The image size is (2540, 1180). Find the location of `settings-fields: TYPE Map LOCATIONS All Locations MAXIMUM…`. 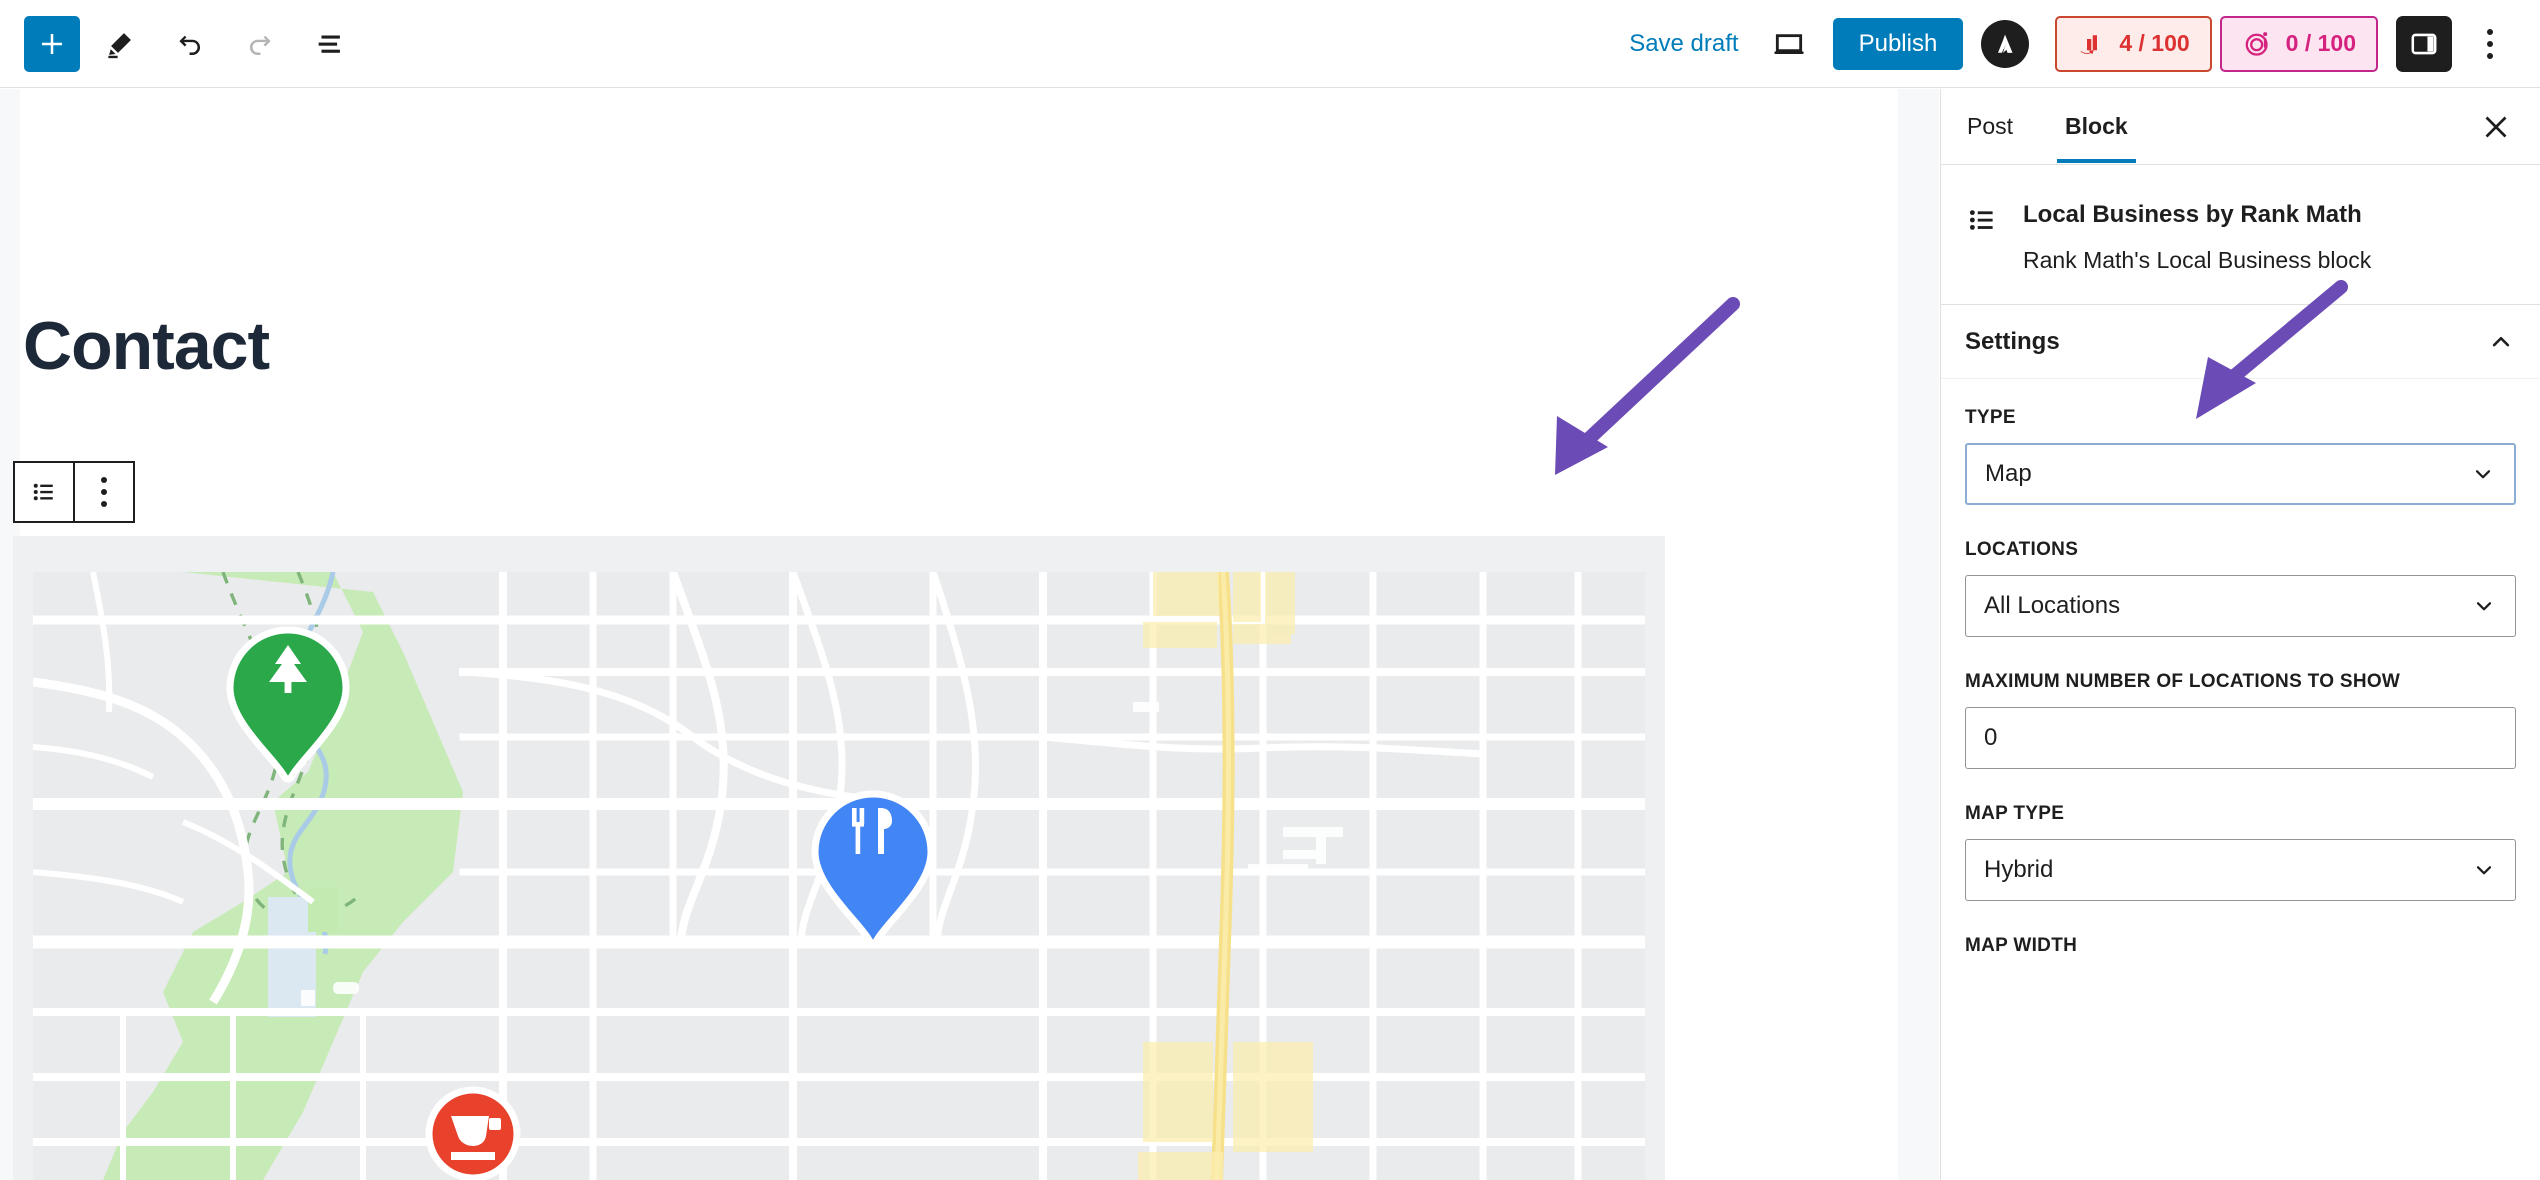

settings-fields: TYPE Map LOCATIONS All Locations MAXIMUM… is located at coordinates (2240, 668).